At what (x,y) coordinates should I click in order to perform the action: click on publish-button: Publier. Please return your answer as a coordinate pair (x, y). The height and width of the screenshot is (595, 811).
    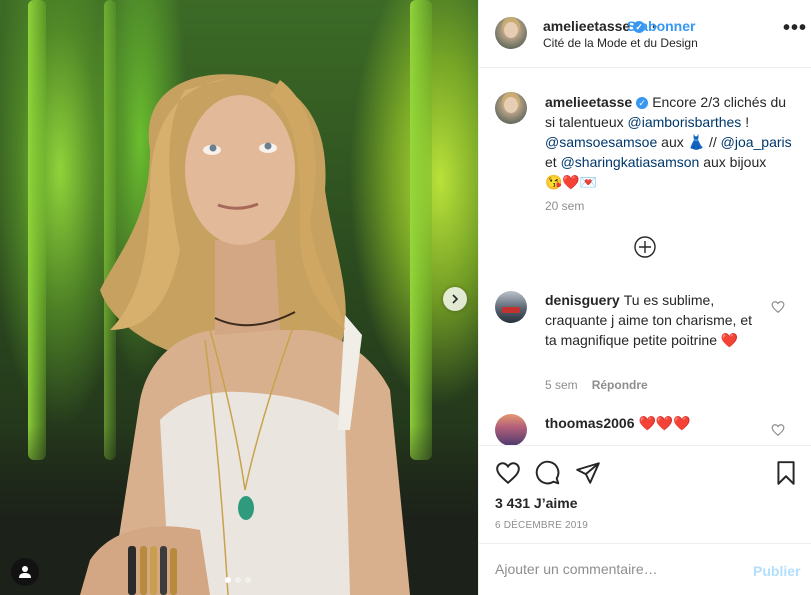
    Looking at the image, I should click on (776, 571).